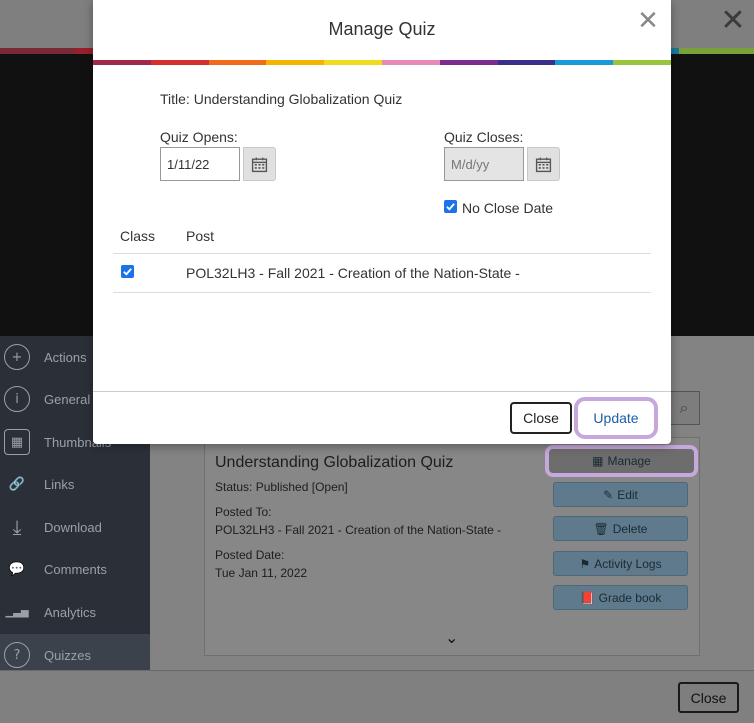 The height and width of the screenshot is (723, 754). What do you see at coordinates (451, 637) in the screenshot?
I see `chevron-down-icon: ⌄` at bounding box center [451, 637].